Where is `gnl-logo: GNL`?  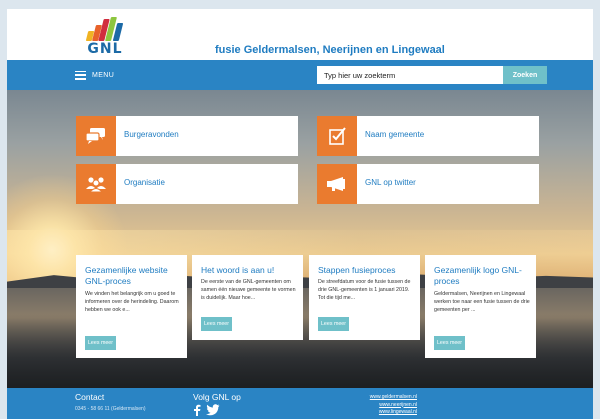 gnl-logo: GNL is located at coordinates (105, 37).